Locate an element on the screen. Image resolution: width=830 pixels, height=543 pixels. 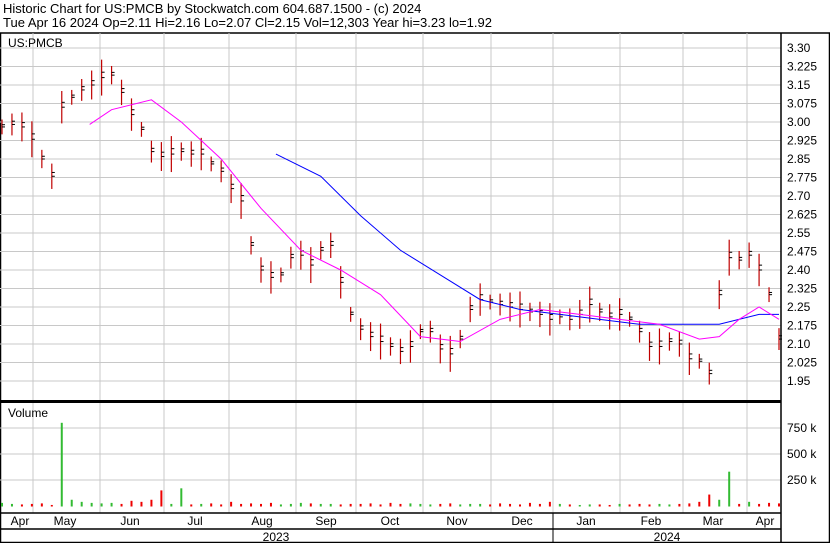
y-tick-label: 2.175 is located at coordinates (802, 326).